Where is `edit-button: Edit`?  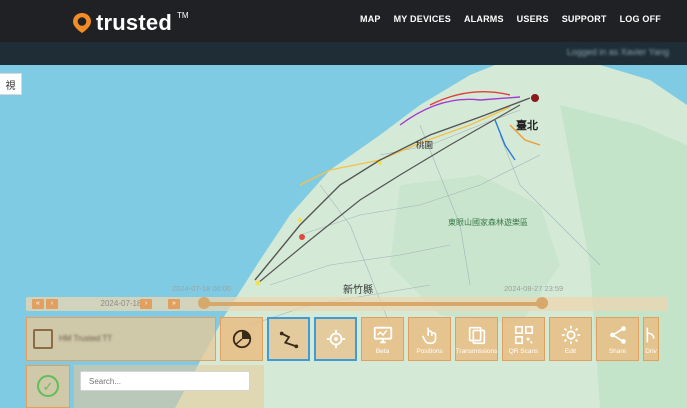 edit-button: Edit is located at coordinates (570, 339).